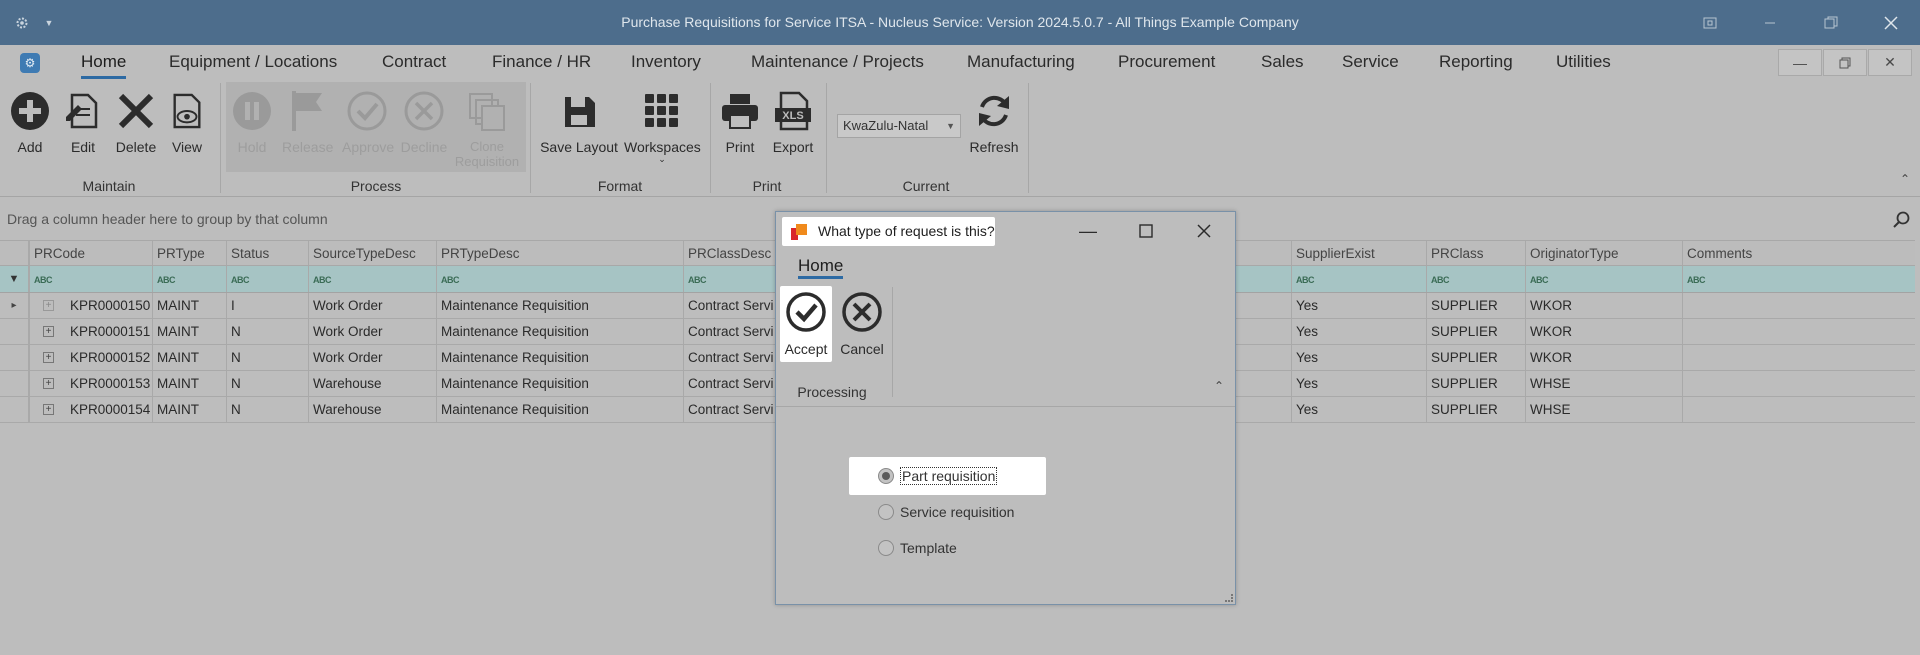  I want to click on tab-reporting: Reporting, so click(1476, 62).